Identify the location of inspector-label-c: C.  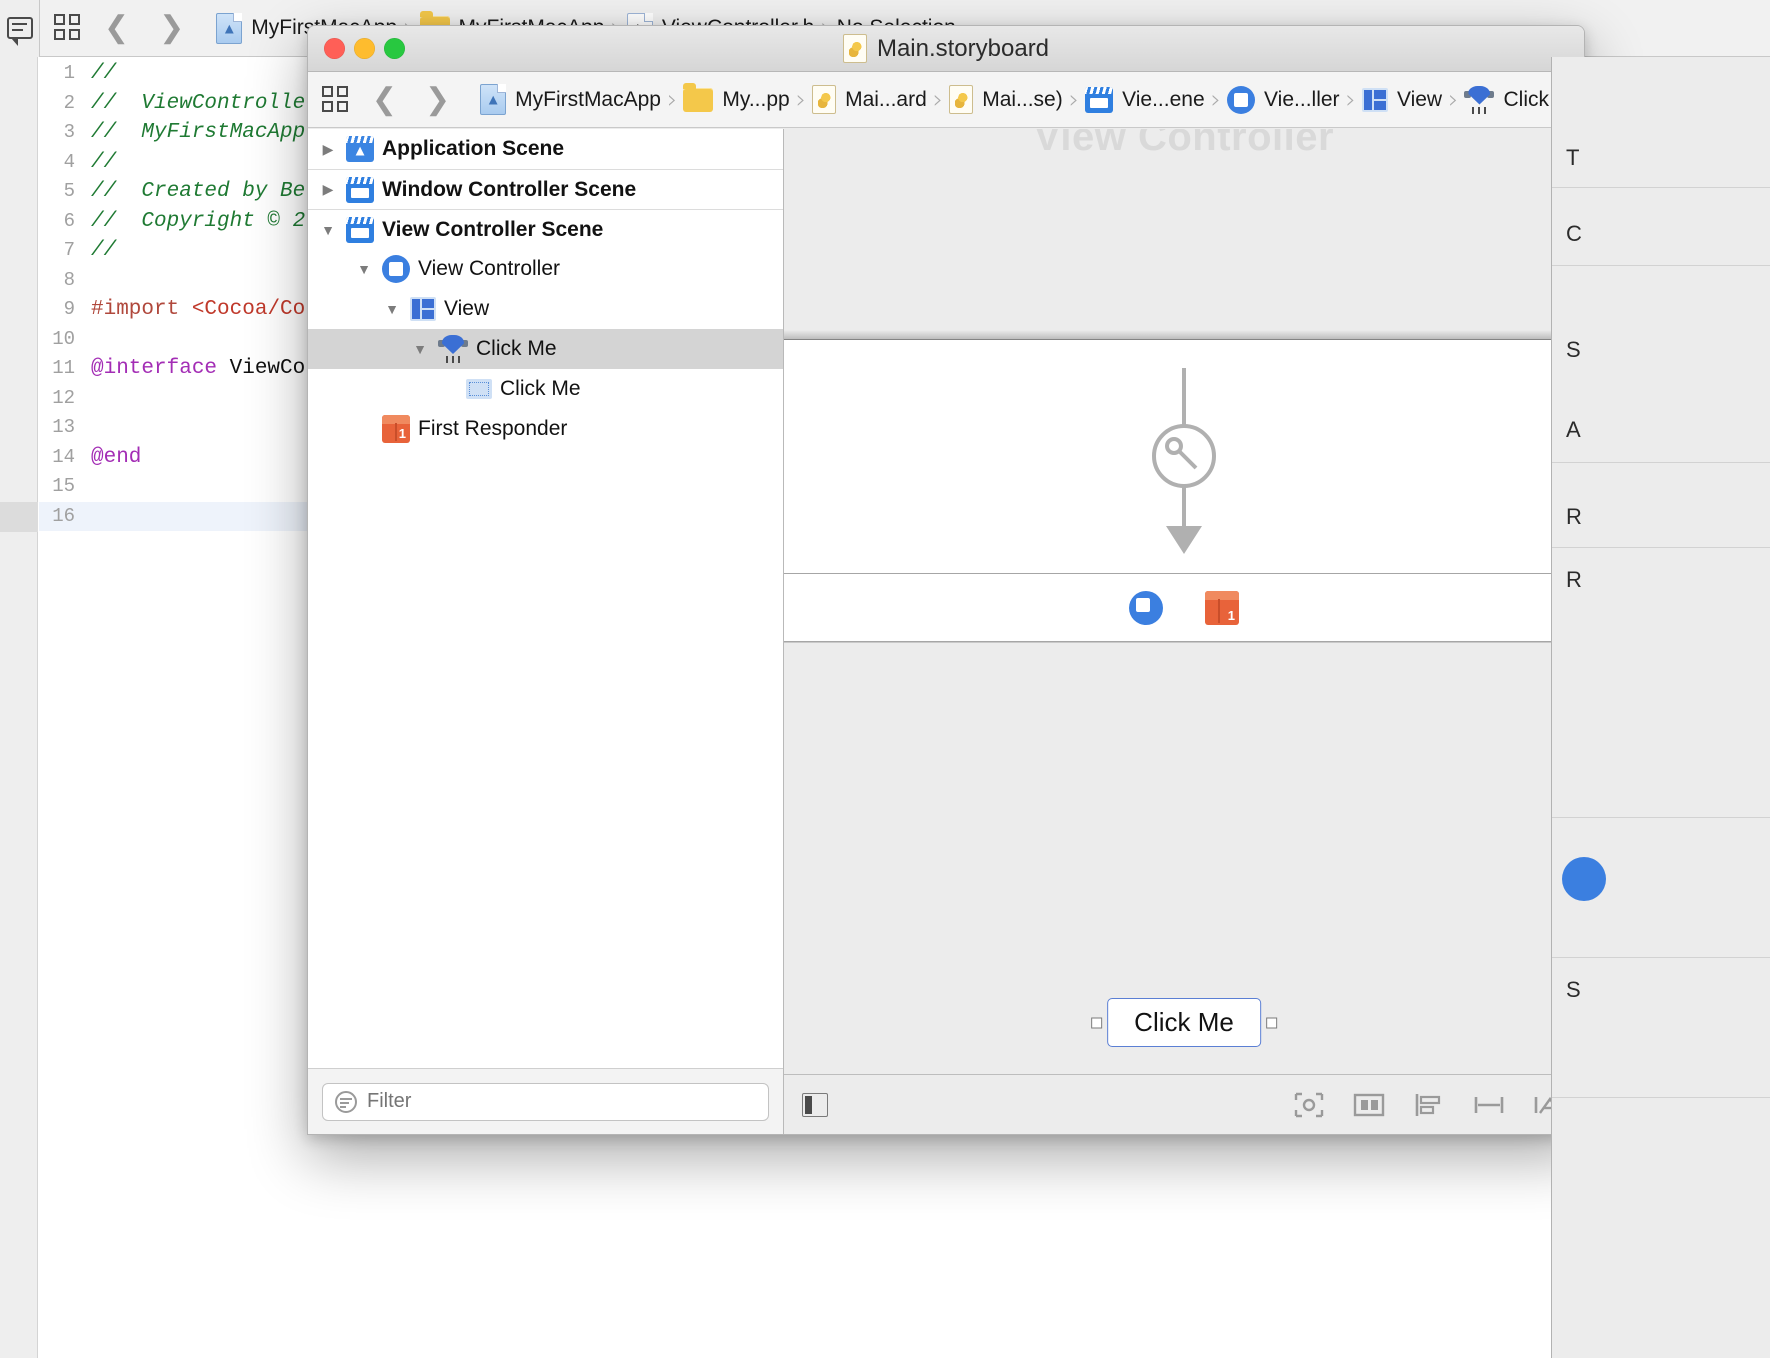
(1574, 233).